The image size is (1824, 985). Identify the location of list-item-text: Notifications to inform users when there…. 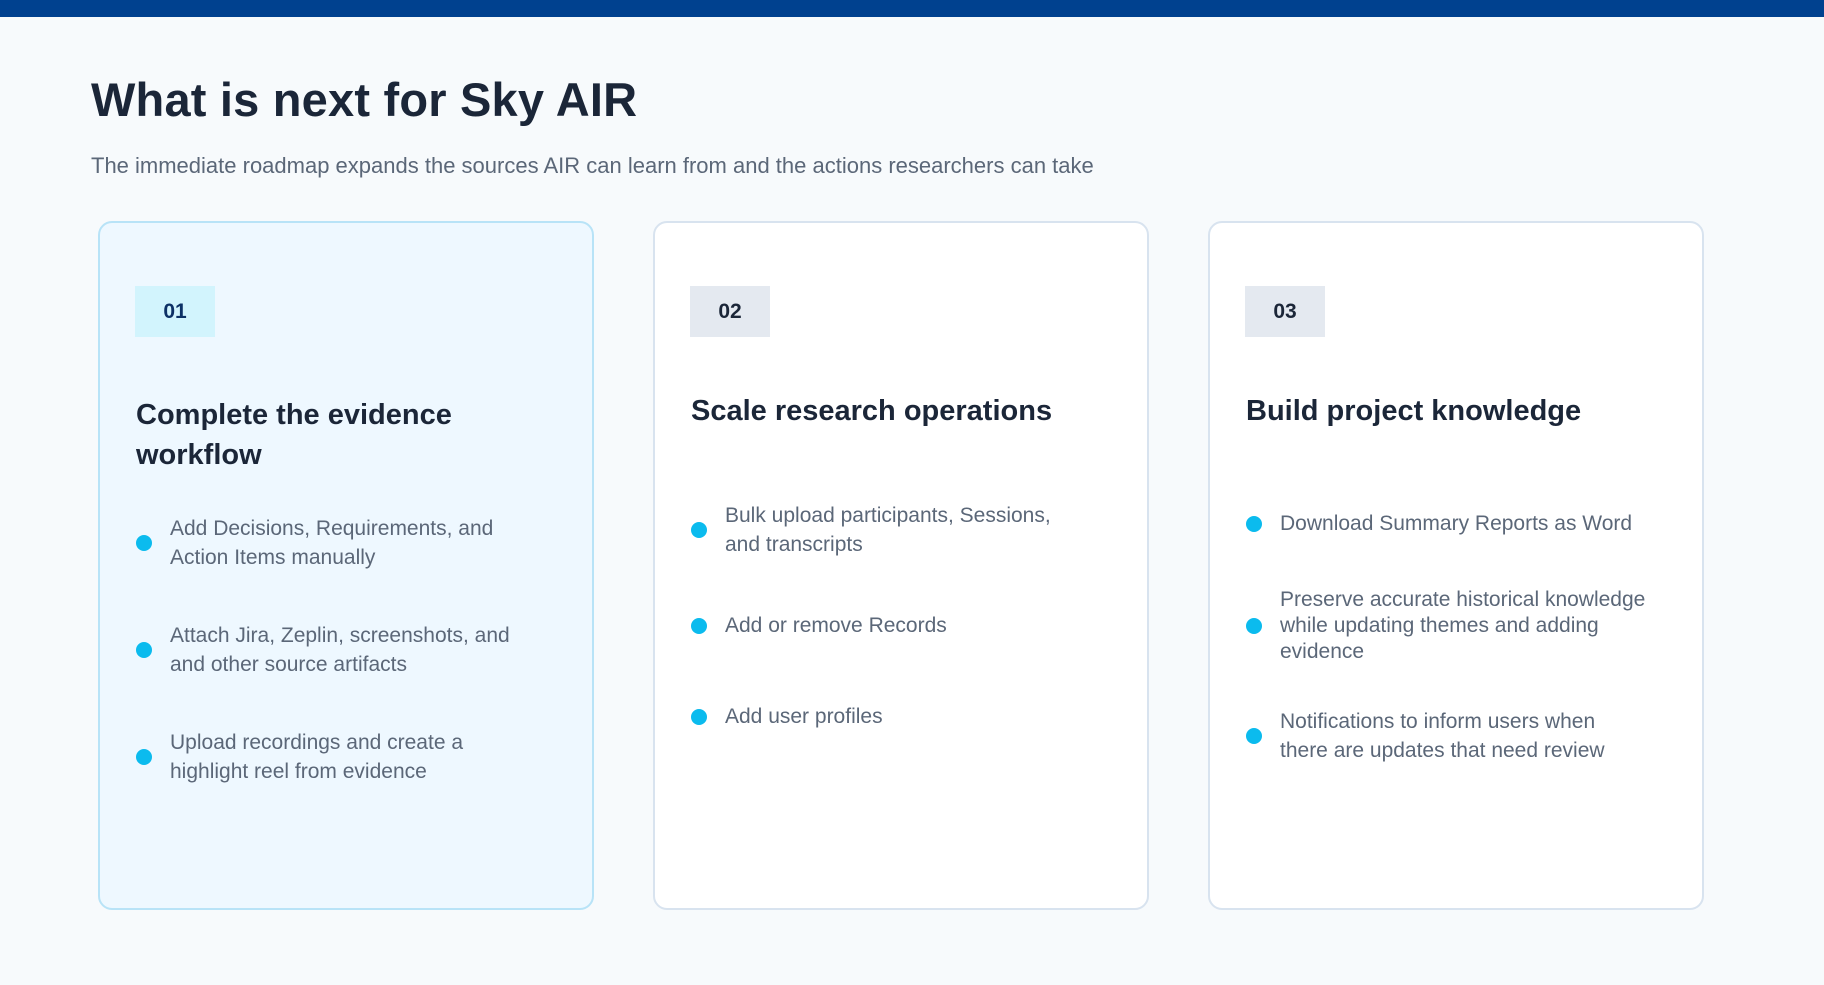
(1442, 736).